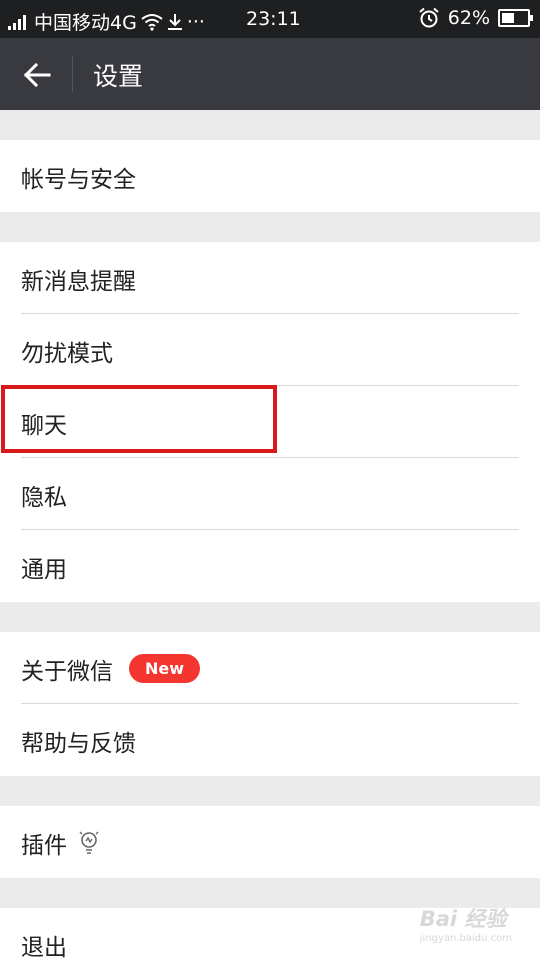 This screenshot has width=540, height=980. What do you see at coordinates (270, 740) in the screenshot?
I see `settings-item-help-feedback: 帮助与反馈` at bounding box center [270, 740].